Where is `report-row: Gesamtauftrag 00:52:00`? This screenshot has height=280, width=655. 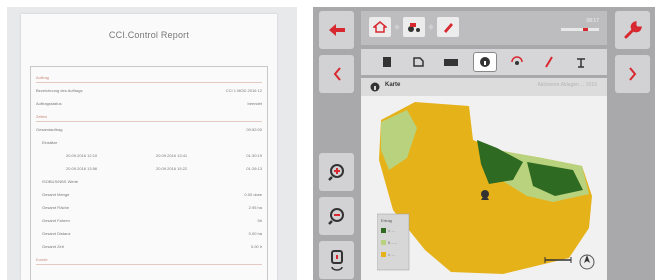 report-row: Gesamtauftrag 00:52:00 is located at coordinates (149, 130).